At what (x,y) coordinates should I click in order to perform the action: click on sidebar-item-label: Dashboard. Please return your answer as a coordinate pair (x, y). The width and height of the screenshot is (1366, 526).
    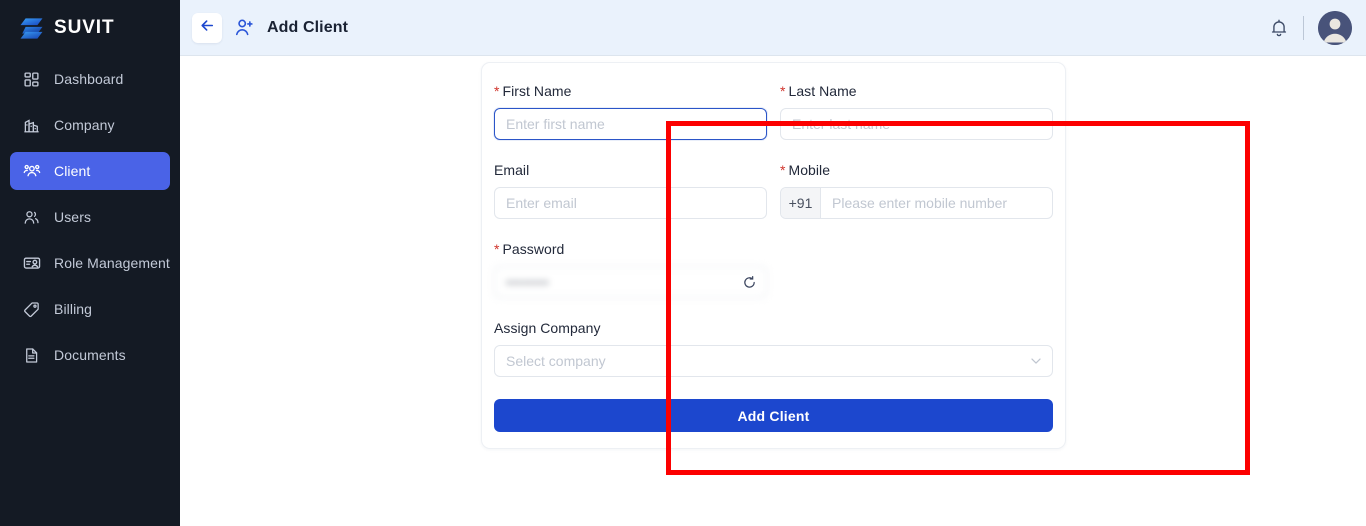
    Looking at the image, I should click on (89, 79).